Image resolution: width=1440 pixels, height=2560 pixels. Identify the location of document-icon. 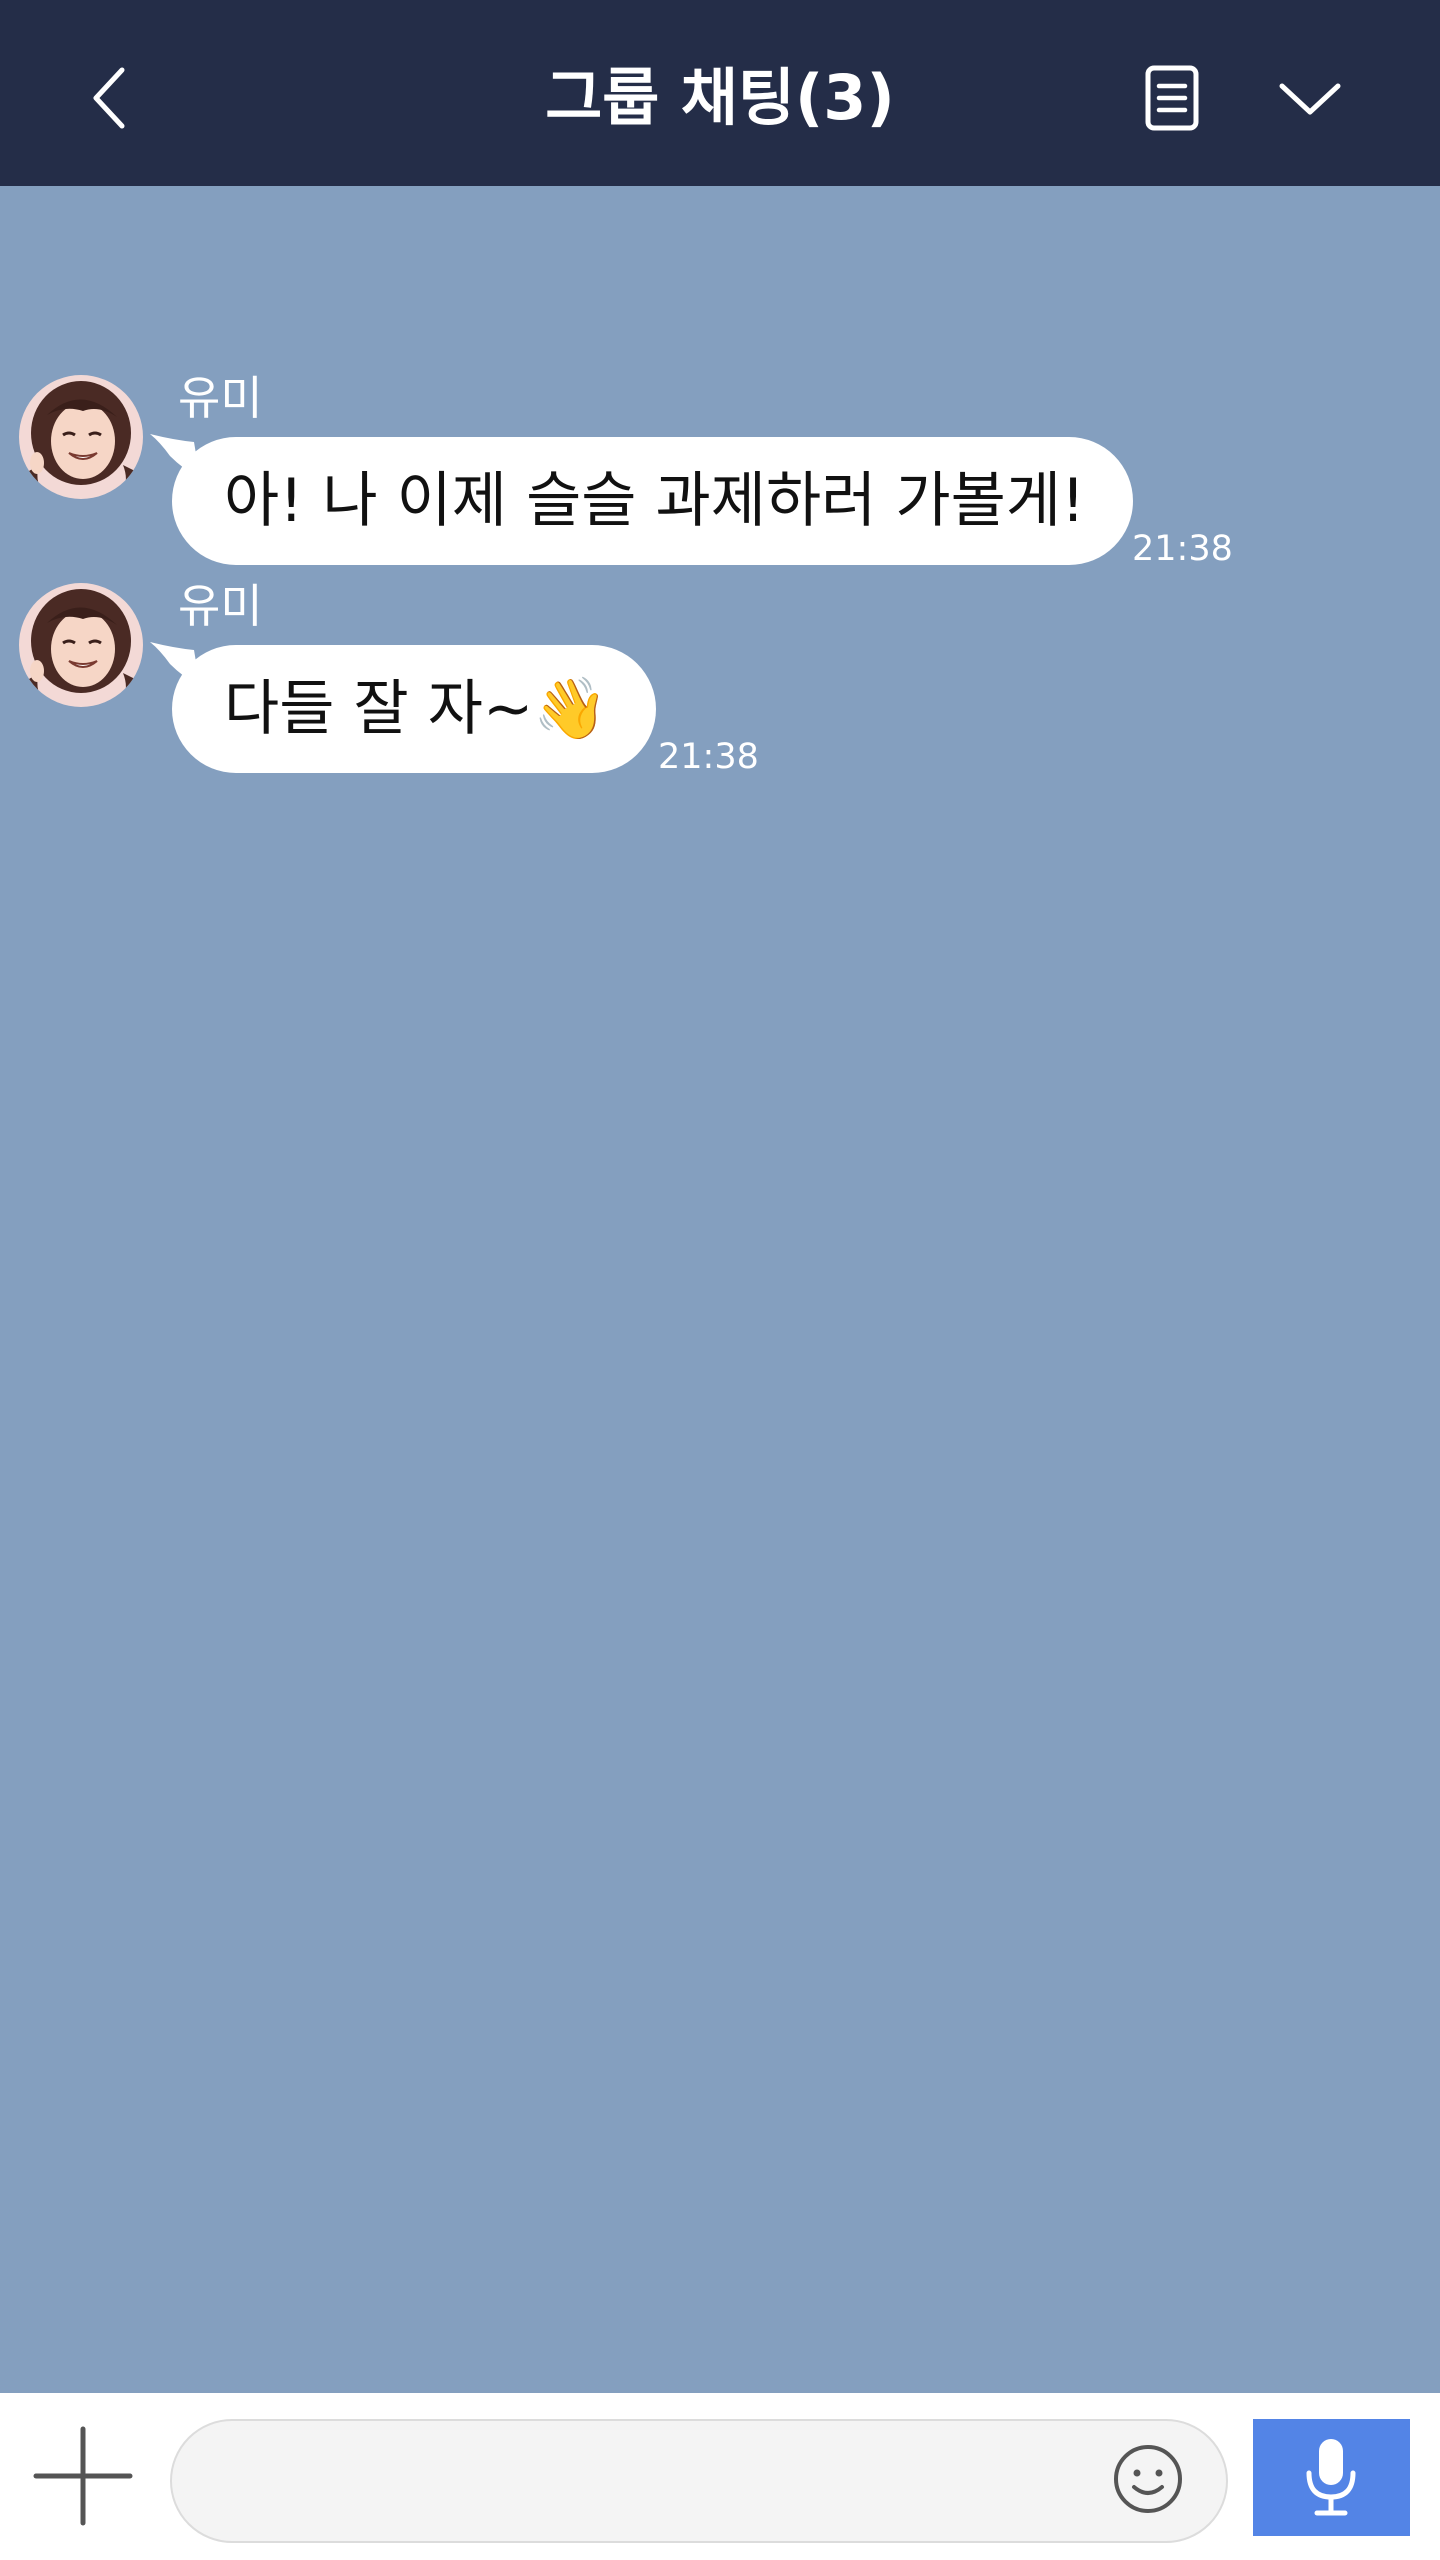
(1172, 98).